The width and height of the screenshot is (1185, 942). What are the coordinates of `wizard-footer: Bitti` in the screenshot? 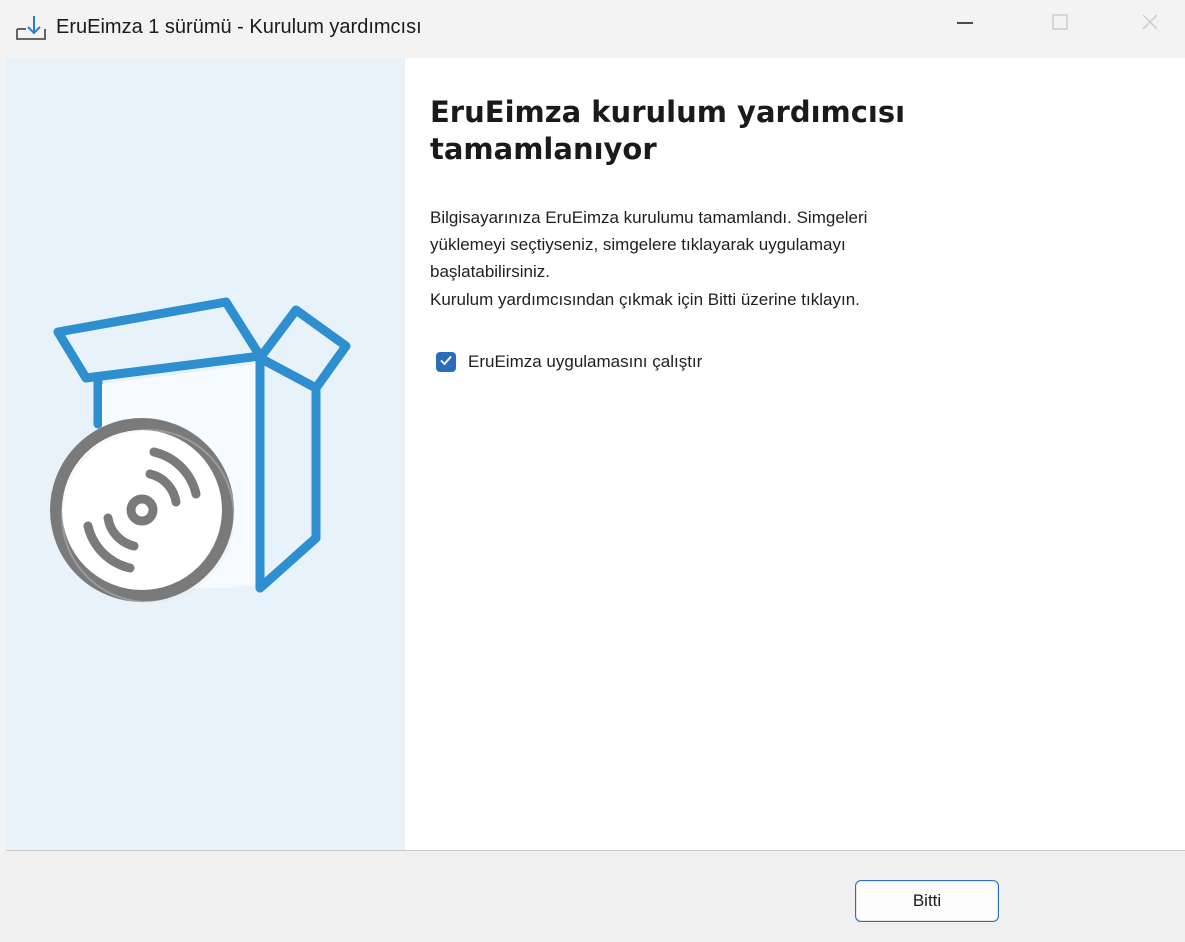 It's located at (592, 896).